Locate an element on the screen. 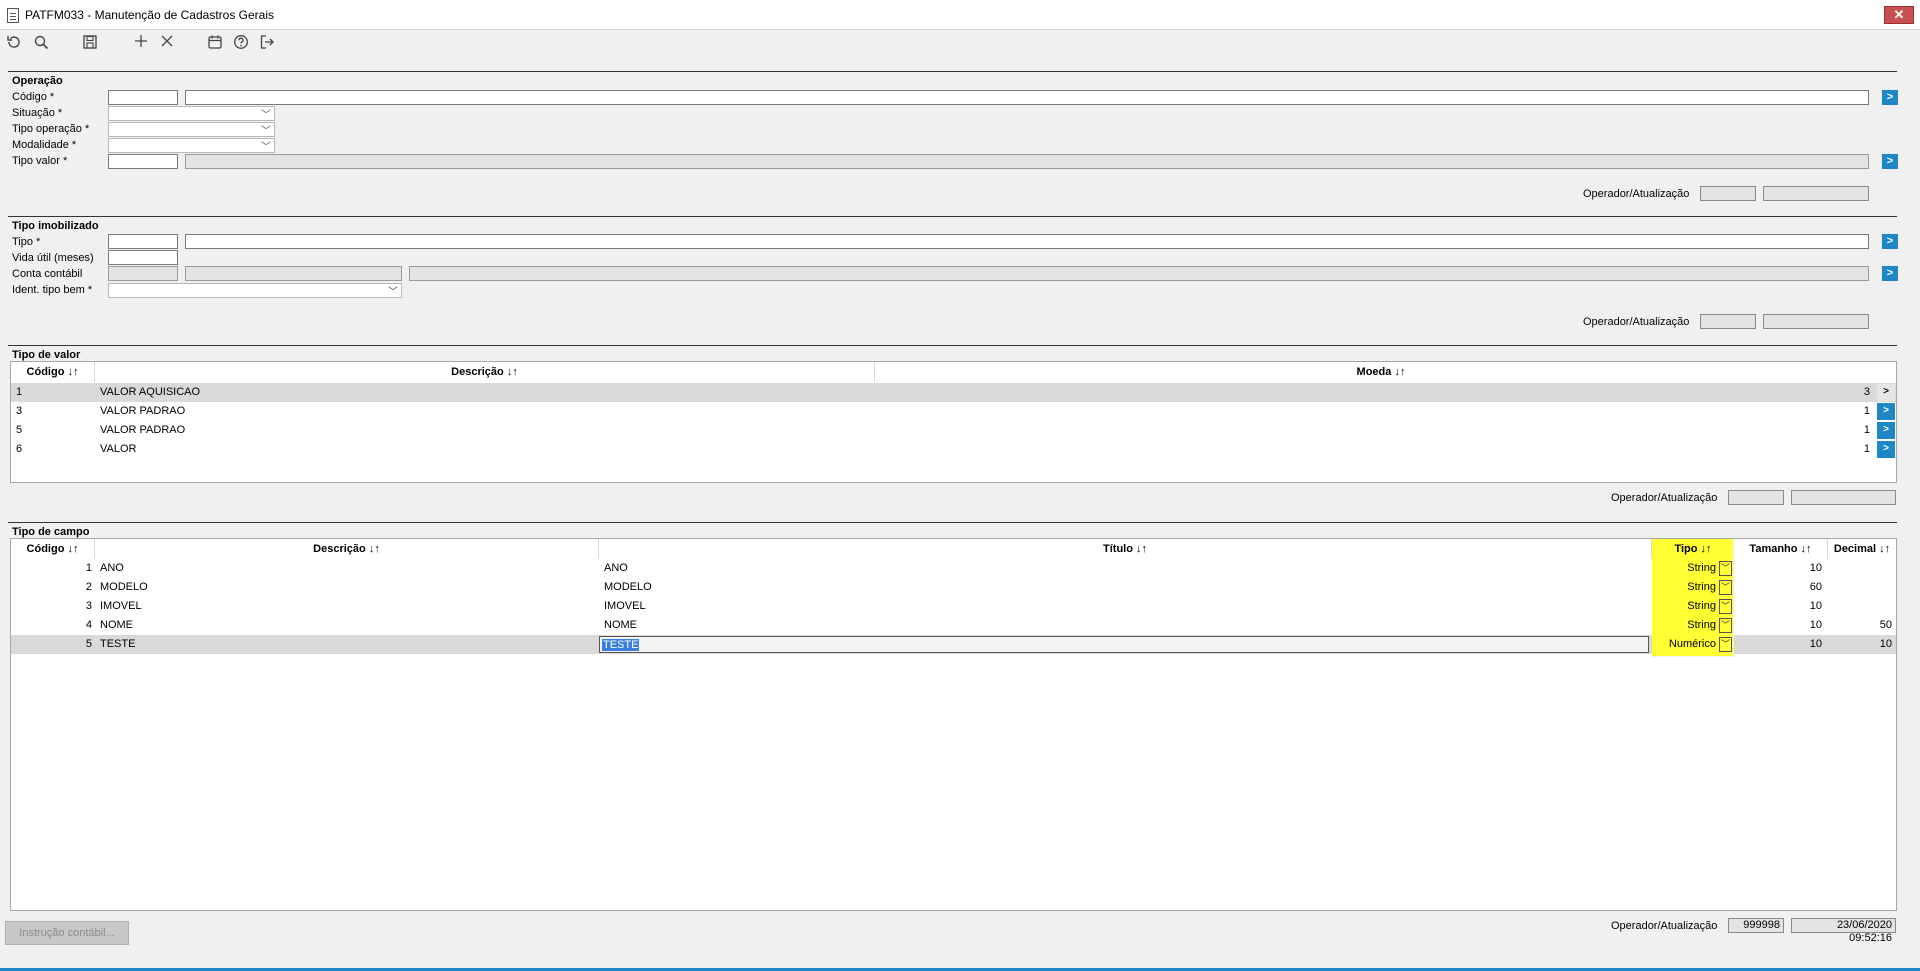 The width and height of the screenshot is (1920, 971). tipo-label: Tipo * is located at coordinates (26, 242).